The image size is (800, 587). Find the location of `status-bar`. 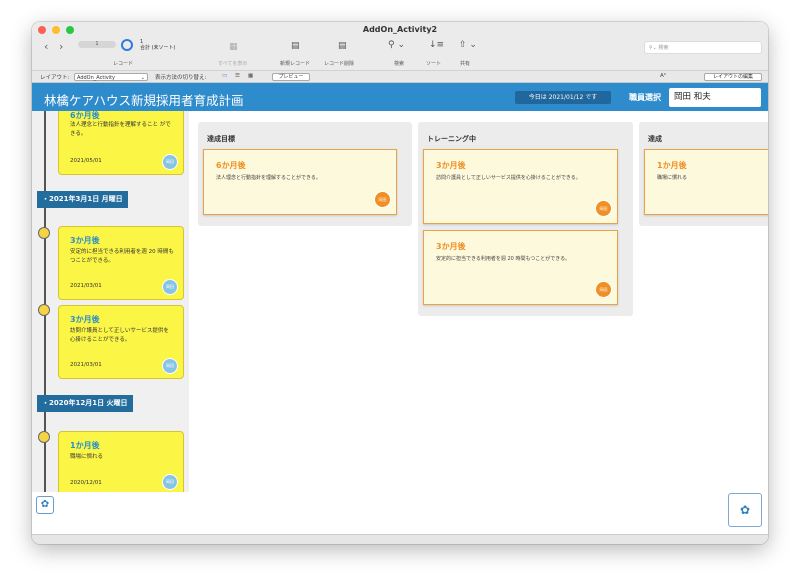

status-bar is located at coordinates (400, 539).